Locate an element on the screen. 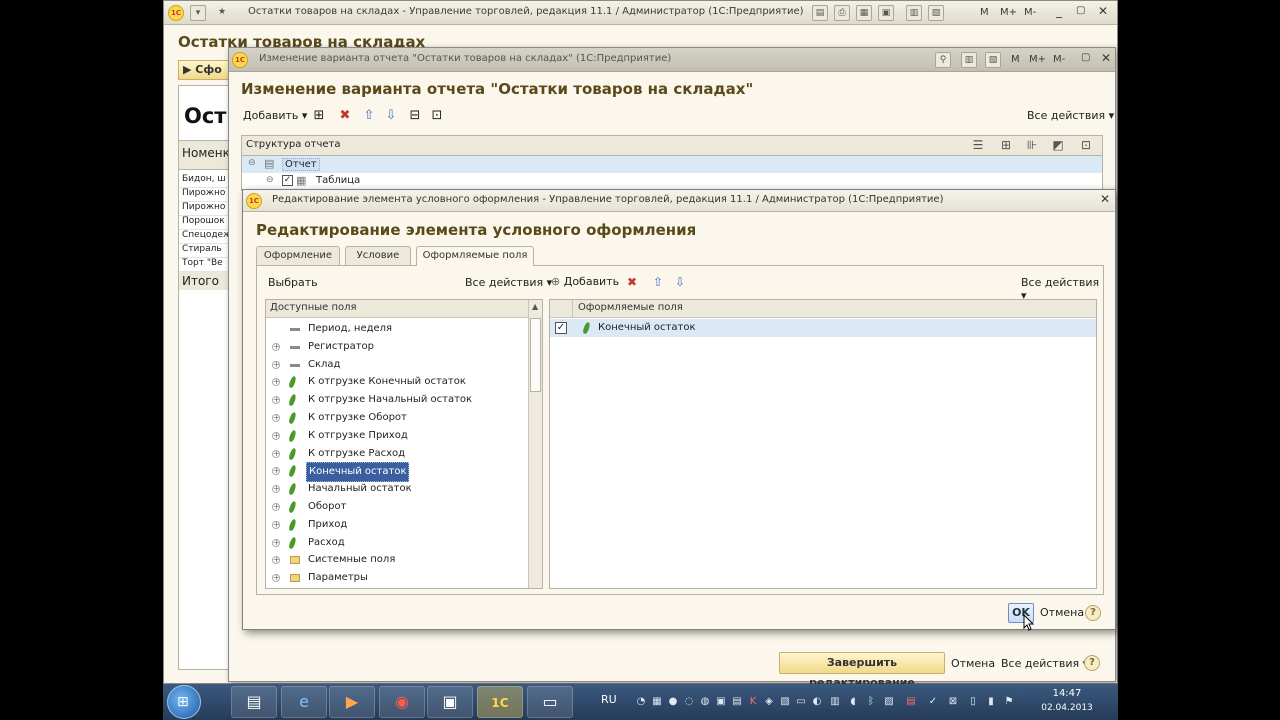 The width and height of the screenshot is (1280, 720). tab-formatting: Оформление is located at coordinates (298, 255).